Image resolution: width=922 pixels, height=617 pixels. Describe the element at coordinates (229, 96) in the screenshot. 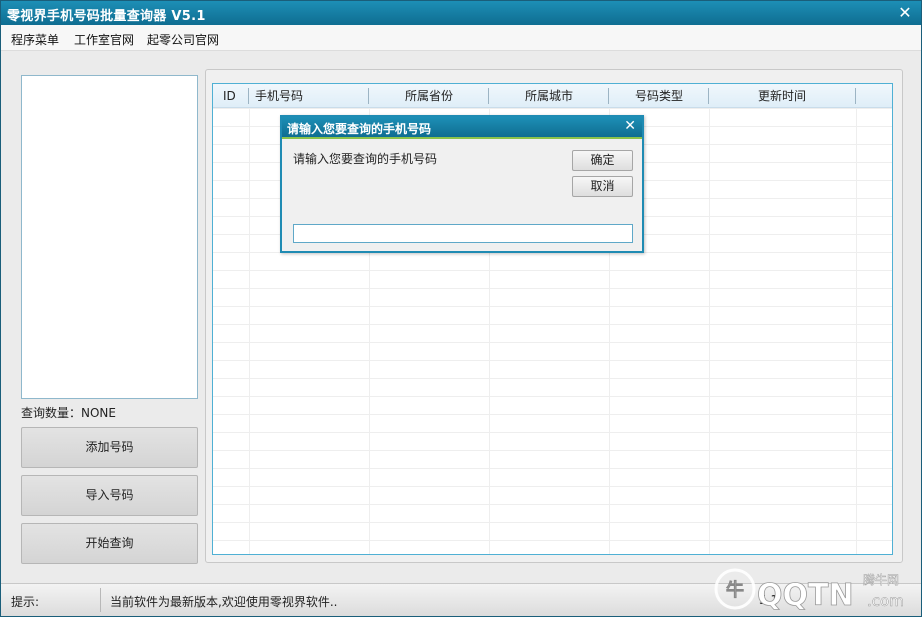

I see `column-header-id: ID` at that location.